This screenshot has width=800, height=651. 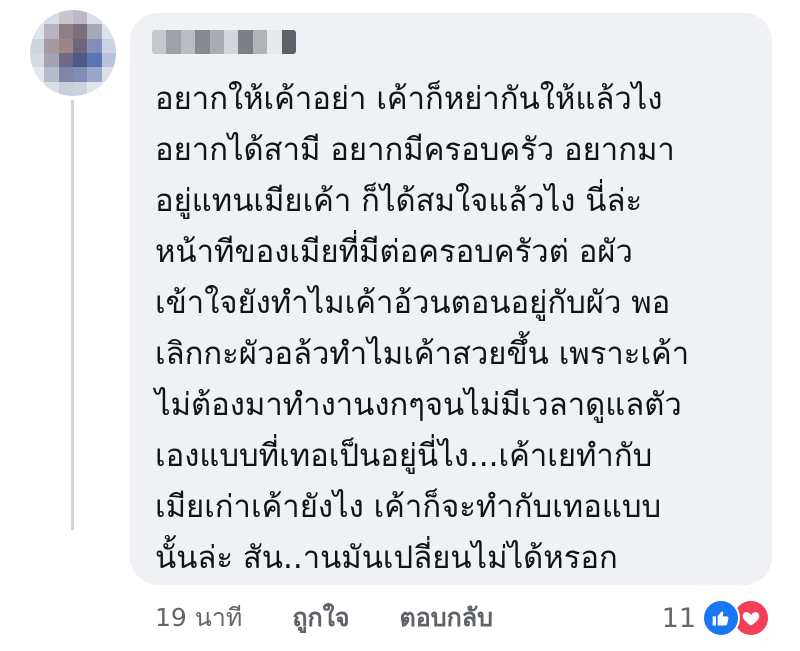 What do you see at coordinates (721, 618) in the screenshot?
I see `like-icon` at bounding box center [721, 618].